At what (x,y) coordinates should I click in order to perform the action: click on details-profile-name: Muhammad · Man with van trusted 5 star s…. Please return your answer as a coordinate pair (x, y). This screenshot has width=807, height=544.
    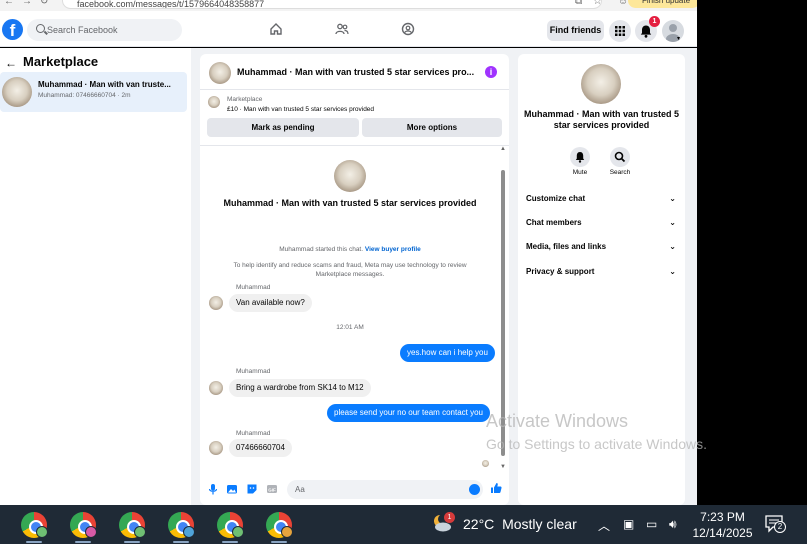
    Looking at the image, I should click on (601, 119).